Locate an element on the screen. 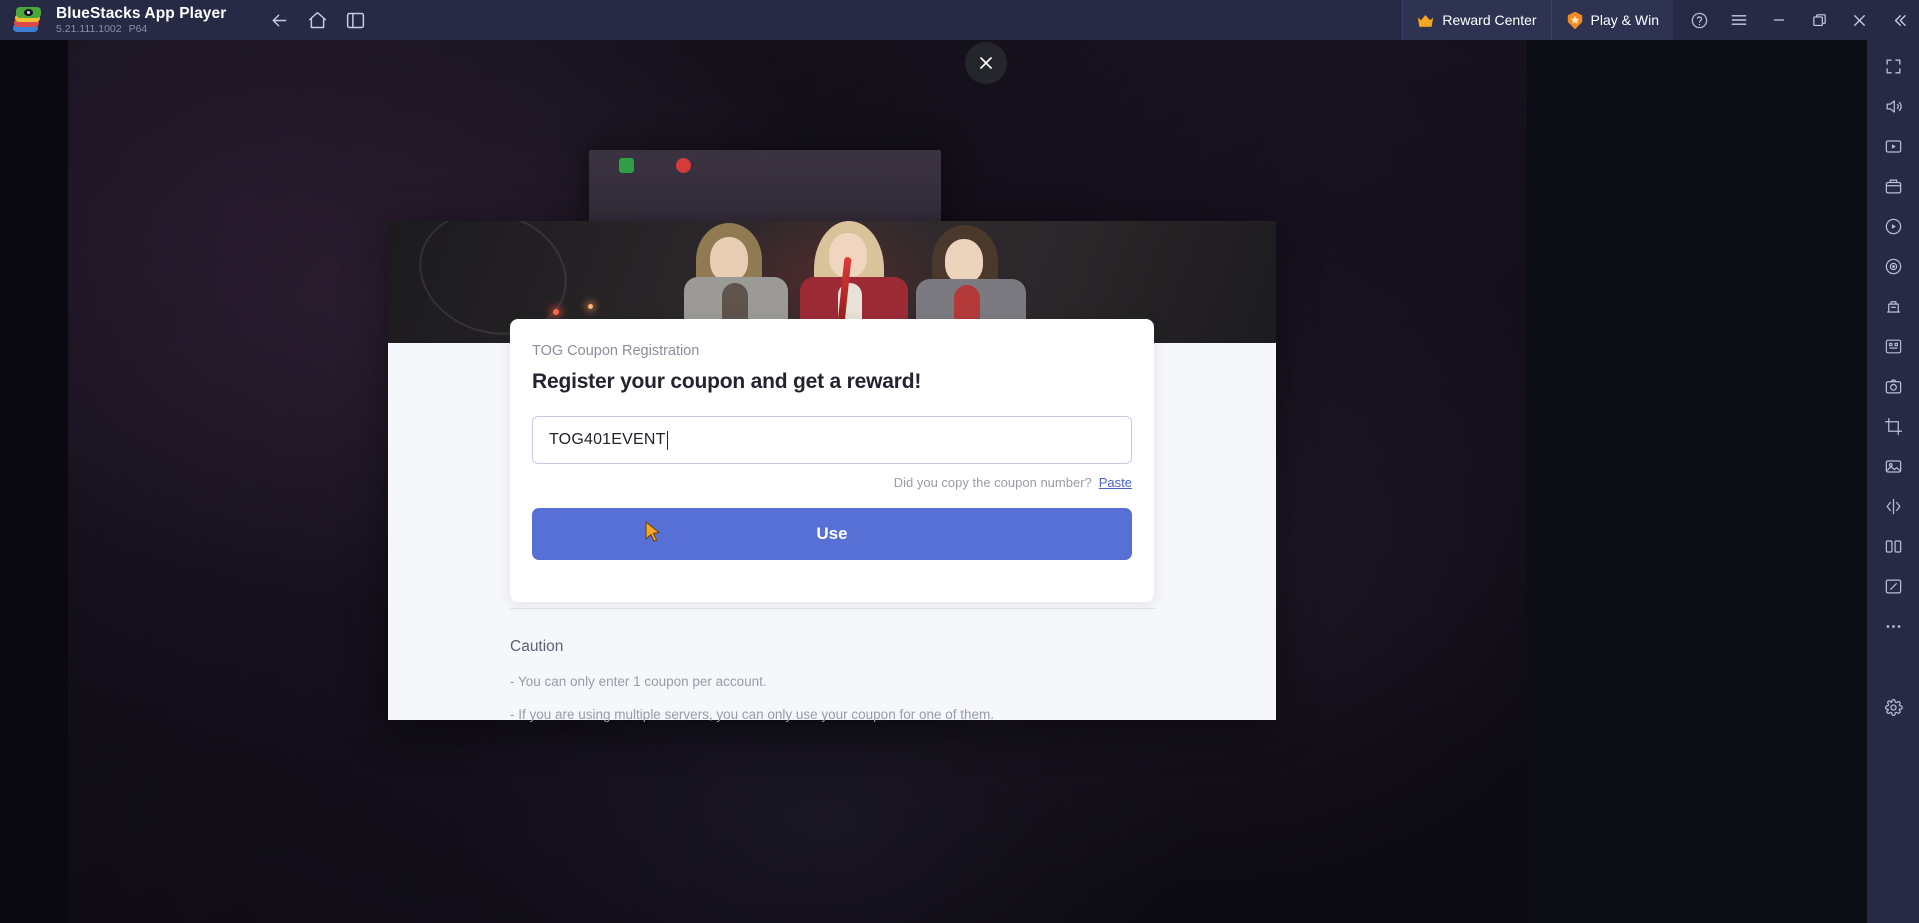 The width and height of the screenshot is (1919, 923). install-apk-icon is located at coordinates (1893, 186).